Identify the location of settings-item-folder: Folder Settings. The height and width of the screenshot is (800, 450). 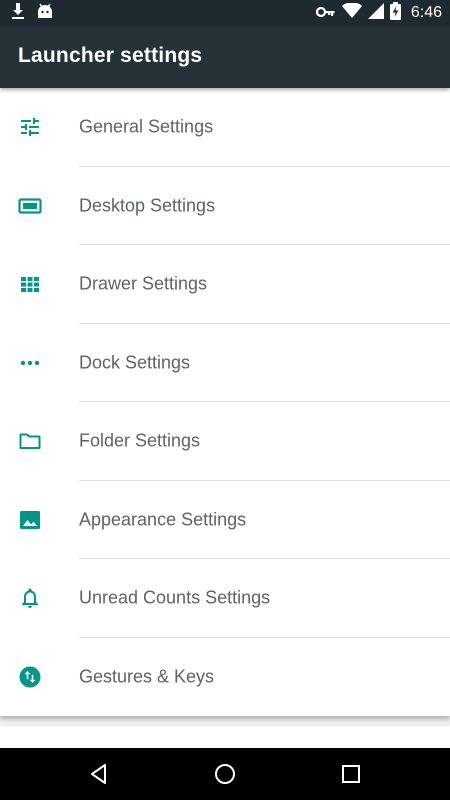
(225, 441).